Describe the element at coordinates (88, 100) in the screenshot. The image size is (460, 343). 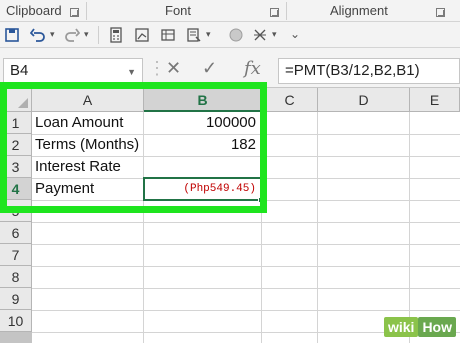
I see `column-header-a: A` at that location.